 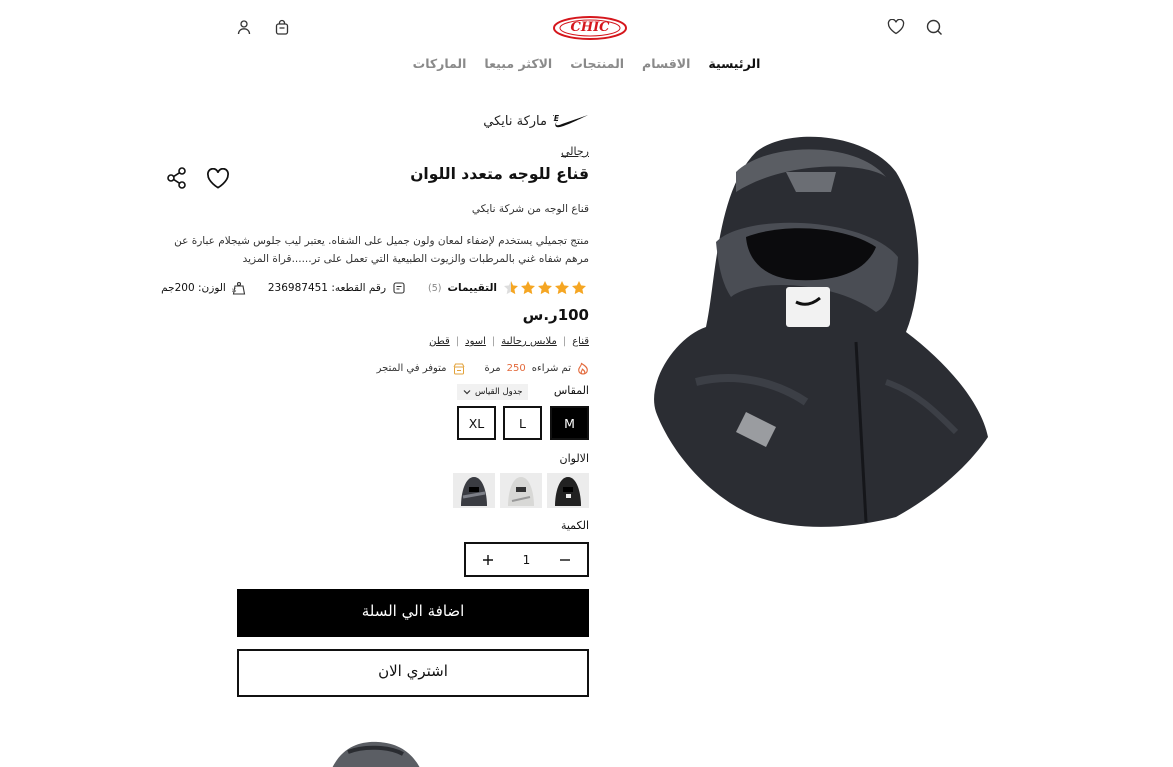 I want to click on size-label: المقاس, so click(x=571, y=390).